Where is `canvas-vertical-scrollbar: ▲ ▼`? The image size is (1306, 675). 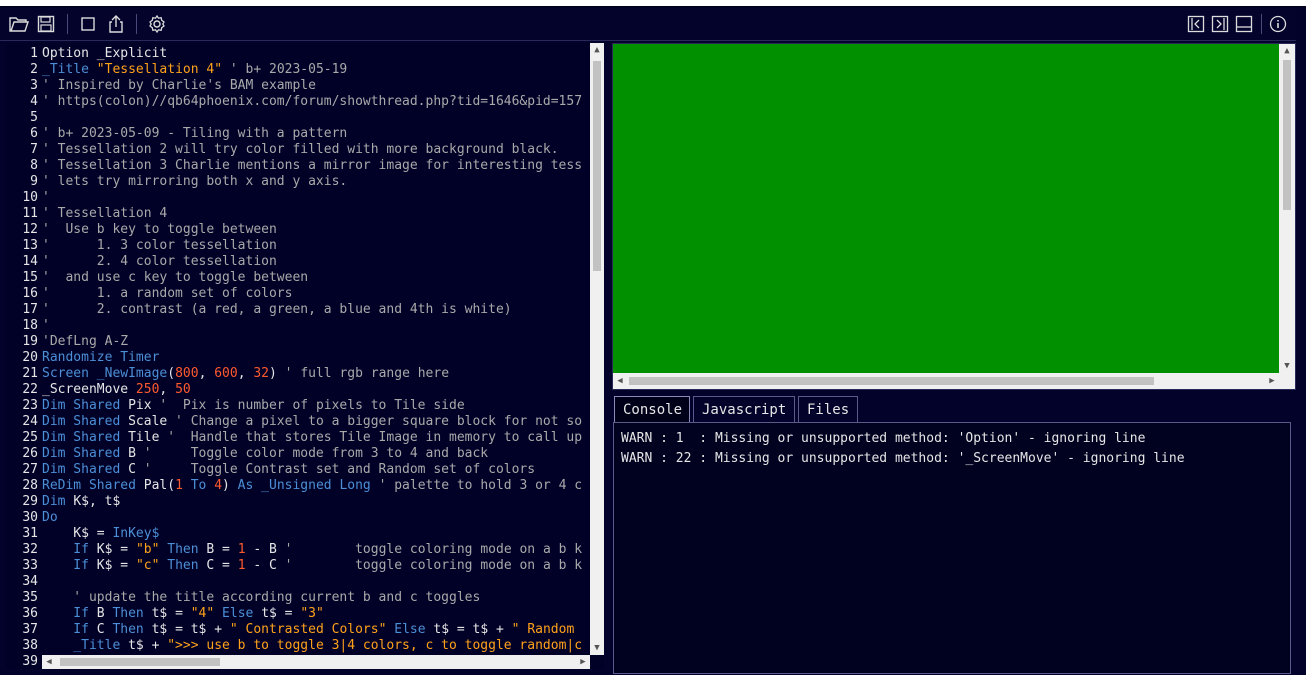
canvas-vertical-scrollbar: ▲ ▼ is located at coordinates (1287, 208).